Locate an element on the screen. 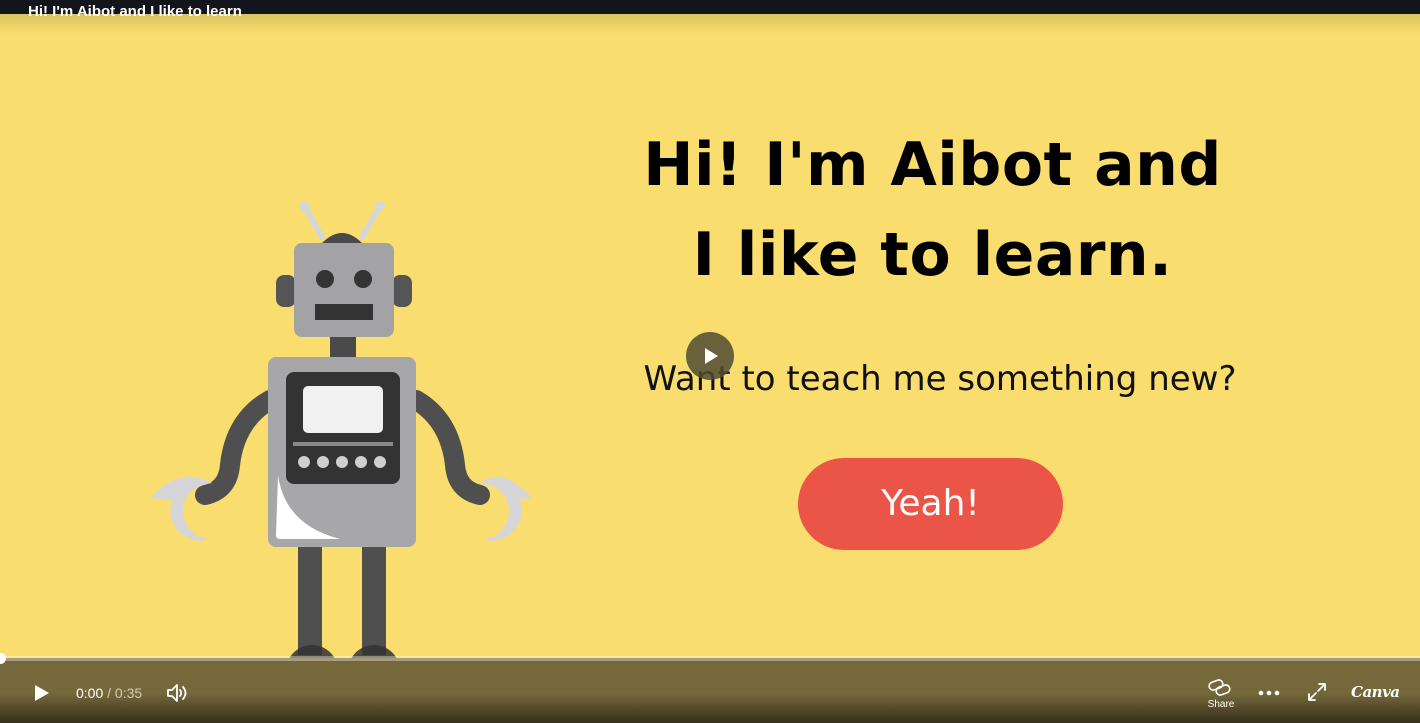  fullscreen-button is located at coordinates (1317, 692).